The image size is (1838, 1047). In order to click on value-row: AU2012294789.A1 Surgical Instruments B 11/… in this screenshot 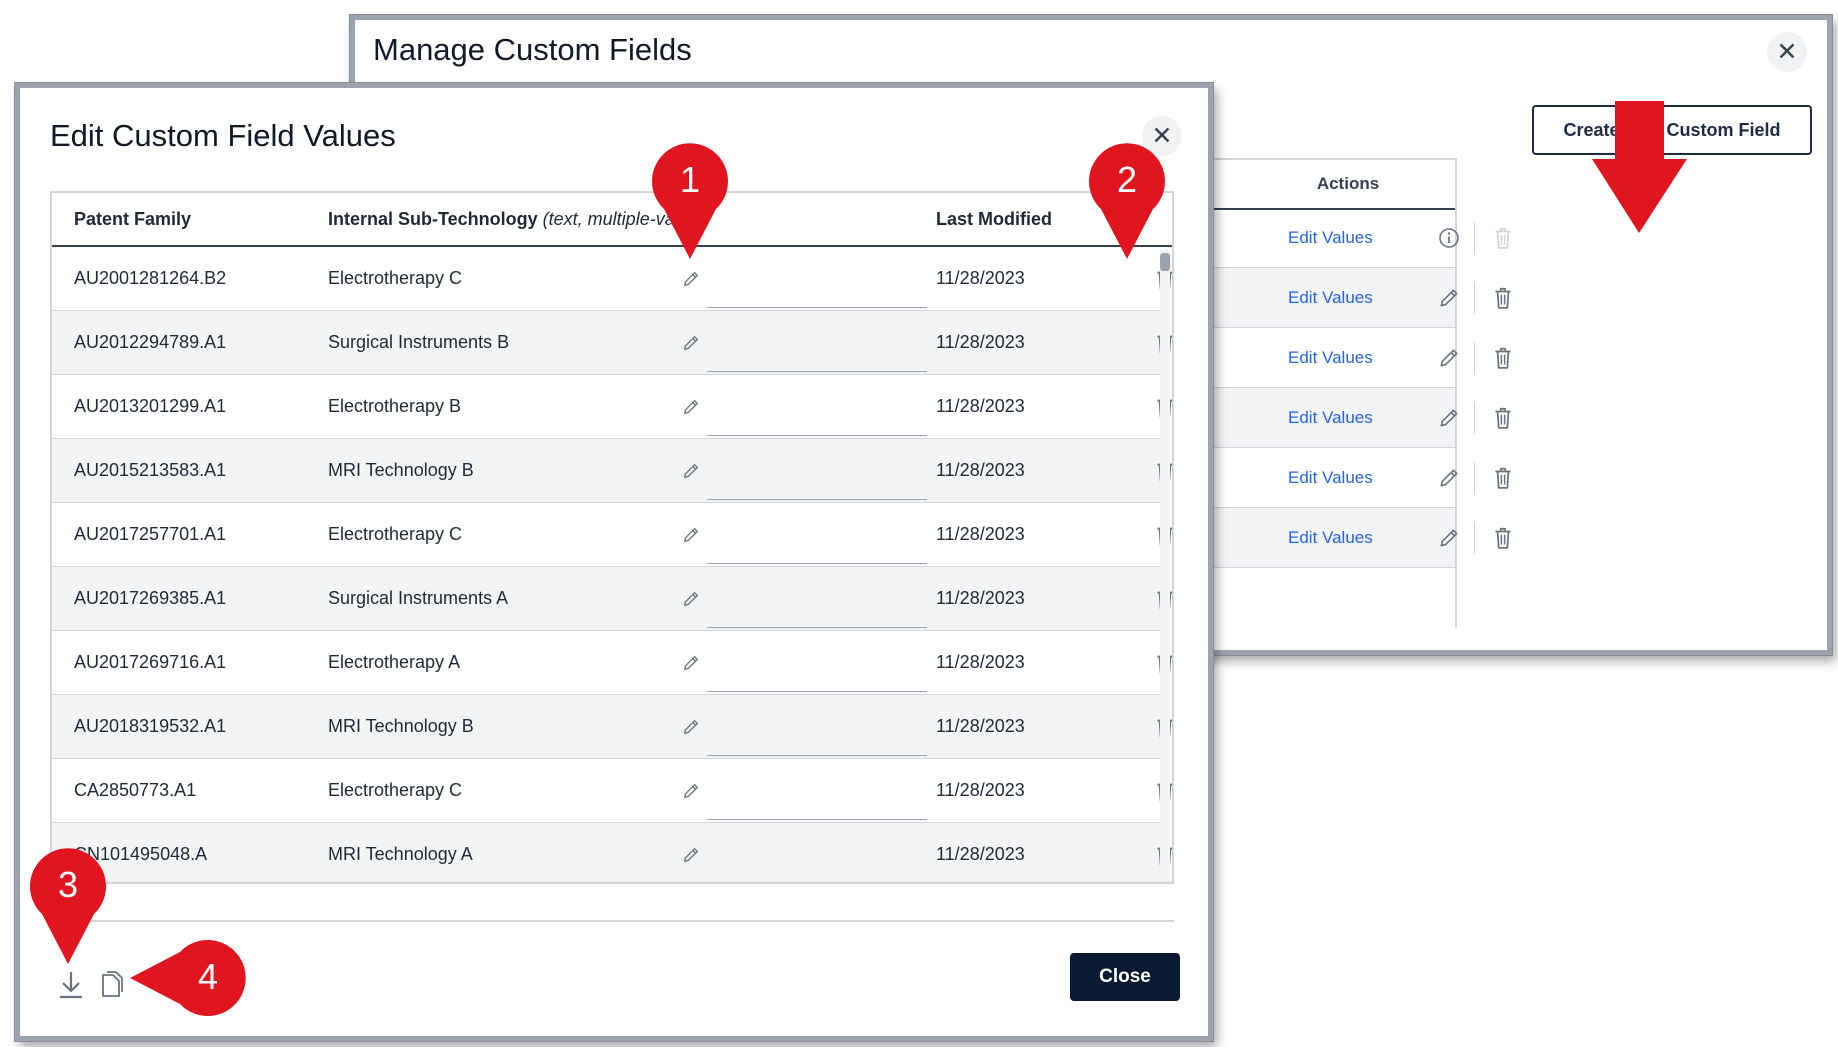, I will do `click(612, 343)`.